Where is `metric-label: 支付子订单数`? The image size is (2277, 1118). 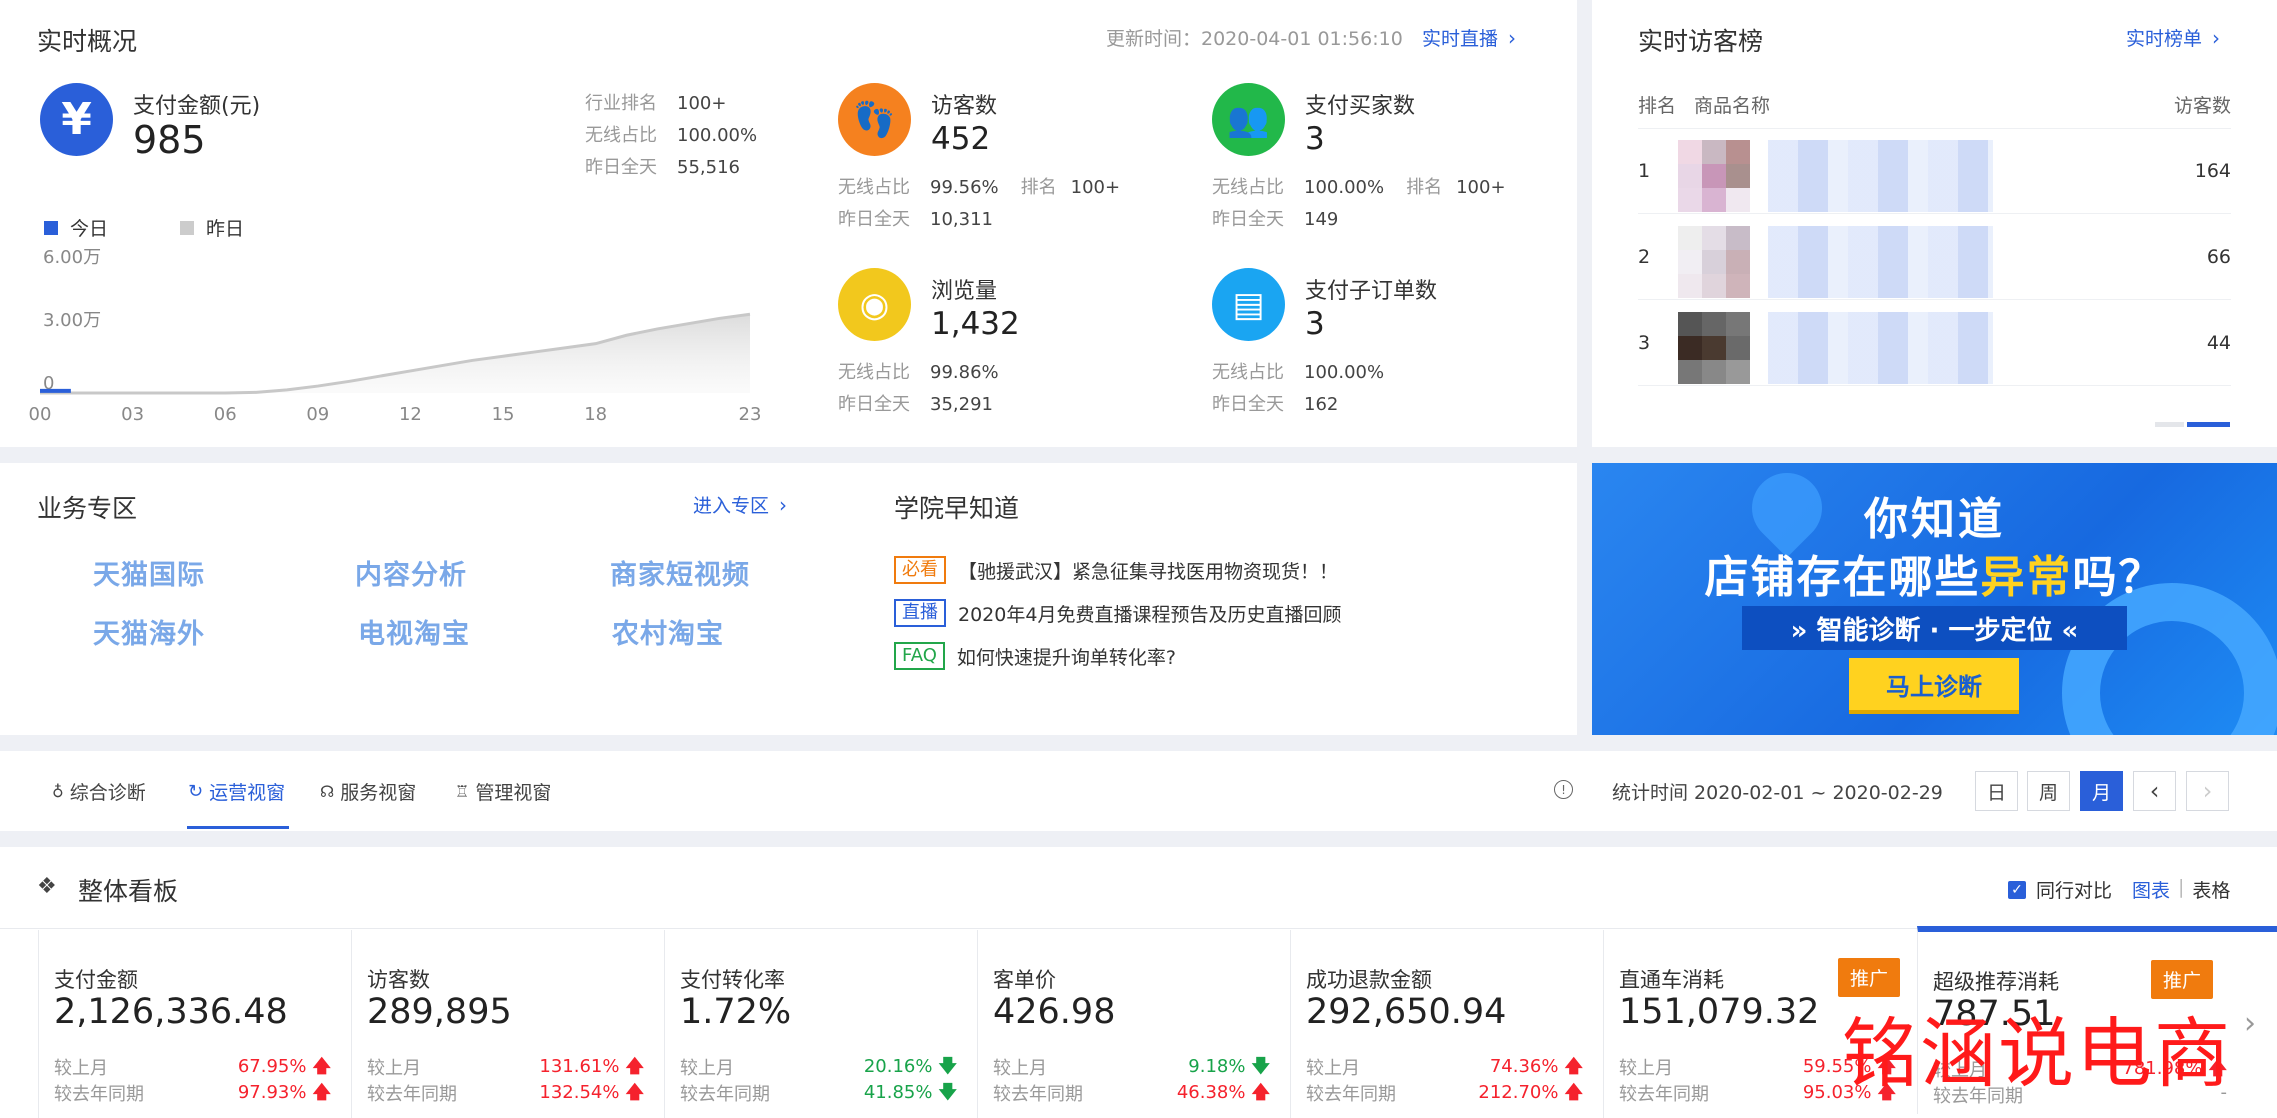
metric-label: 支付子订单数 is located at coordinates (1371, 291).